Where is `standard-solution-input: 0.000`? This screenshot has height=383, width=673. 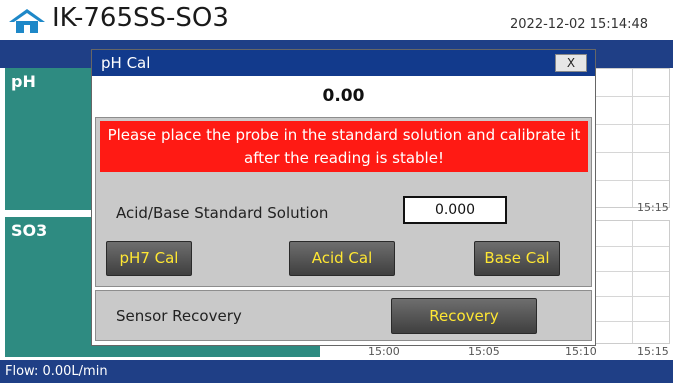
standard-solution-input: 0.000 is located at coordinates (455, 210).